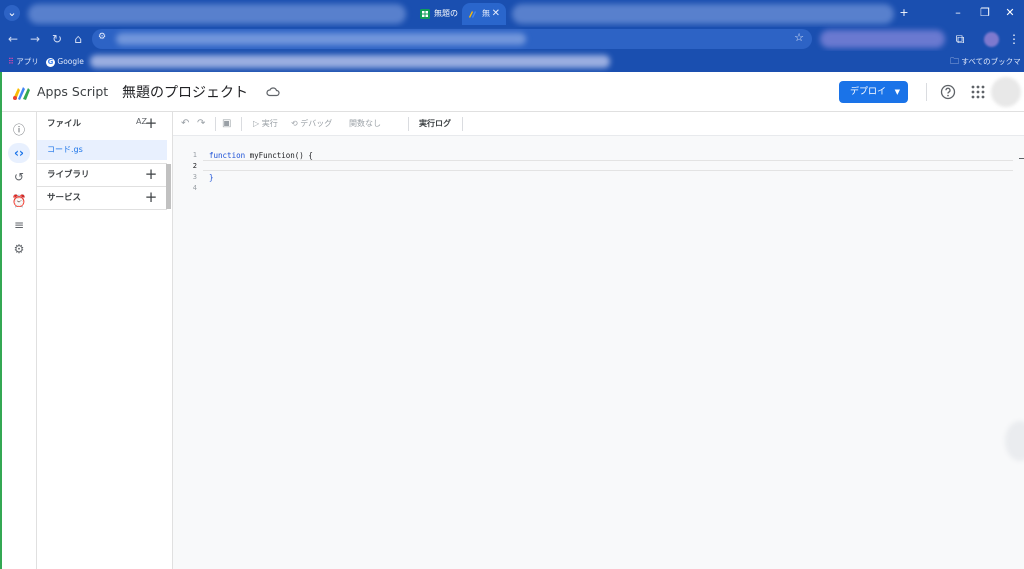 Image resolution: width=1024 pixels, height=569 pixels. I want to click on cloud-saved-icon, so click(273, 92).